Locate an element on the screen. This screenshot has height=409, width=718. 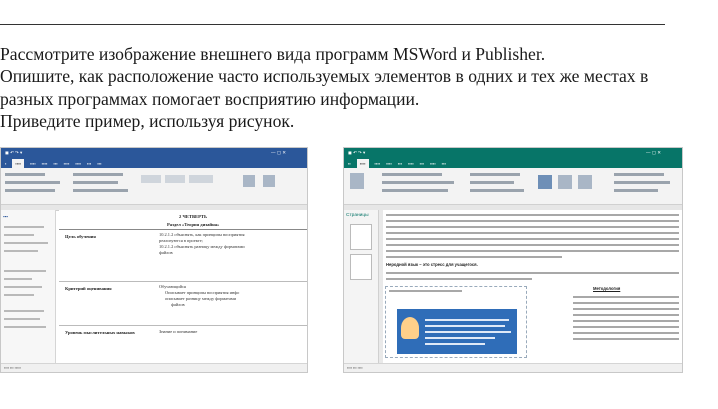
publisher-ribbon-tabs: ▪▪ ▪▪▪▪ ▪▪▪▪ ▪▪▪▪ ▪▪▪ ▪▪▪▪ ▪▪▪ ▪▪▪▪ ▪▪▪ is located at coordinates (513, 163).